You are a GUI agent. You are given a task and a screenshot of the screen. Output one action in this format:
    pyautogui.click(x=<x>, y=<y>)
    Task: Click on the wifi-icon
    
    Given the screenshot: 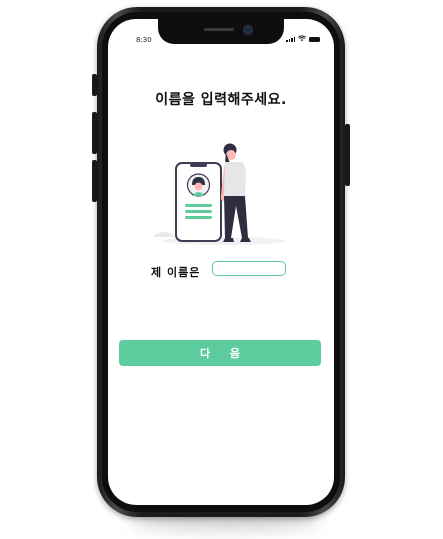 What is the action you would take?
    pyautogui.click(x=302, y=38)
    